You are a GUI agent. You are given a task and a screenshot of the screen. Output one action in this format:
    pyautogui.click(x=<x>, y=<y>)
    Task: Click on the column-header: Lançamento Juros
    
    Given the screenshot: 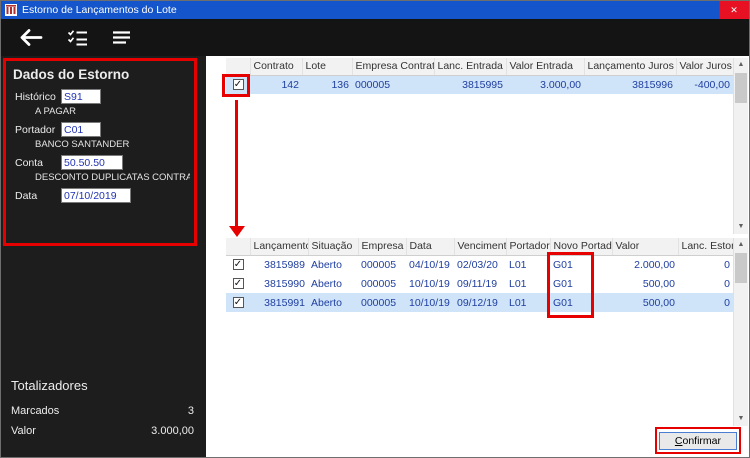 What is the action you would take?
    pyautogui.click(x=630, y=67)
    